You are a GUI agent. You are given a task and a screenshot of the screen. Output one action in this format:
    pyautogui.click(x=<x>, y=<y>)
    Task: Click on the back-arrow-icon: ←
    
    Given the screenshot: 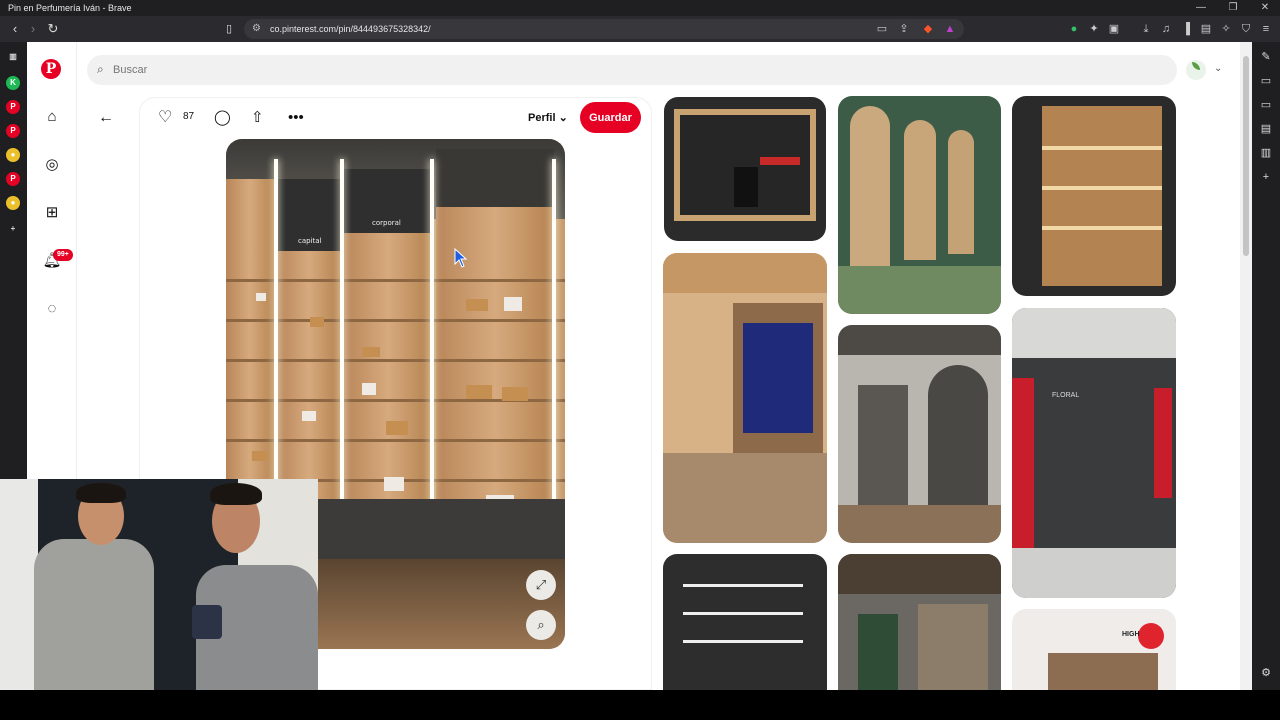 What is the action you would take?
    pyautogui.click(x=106, y=118)
    